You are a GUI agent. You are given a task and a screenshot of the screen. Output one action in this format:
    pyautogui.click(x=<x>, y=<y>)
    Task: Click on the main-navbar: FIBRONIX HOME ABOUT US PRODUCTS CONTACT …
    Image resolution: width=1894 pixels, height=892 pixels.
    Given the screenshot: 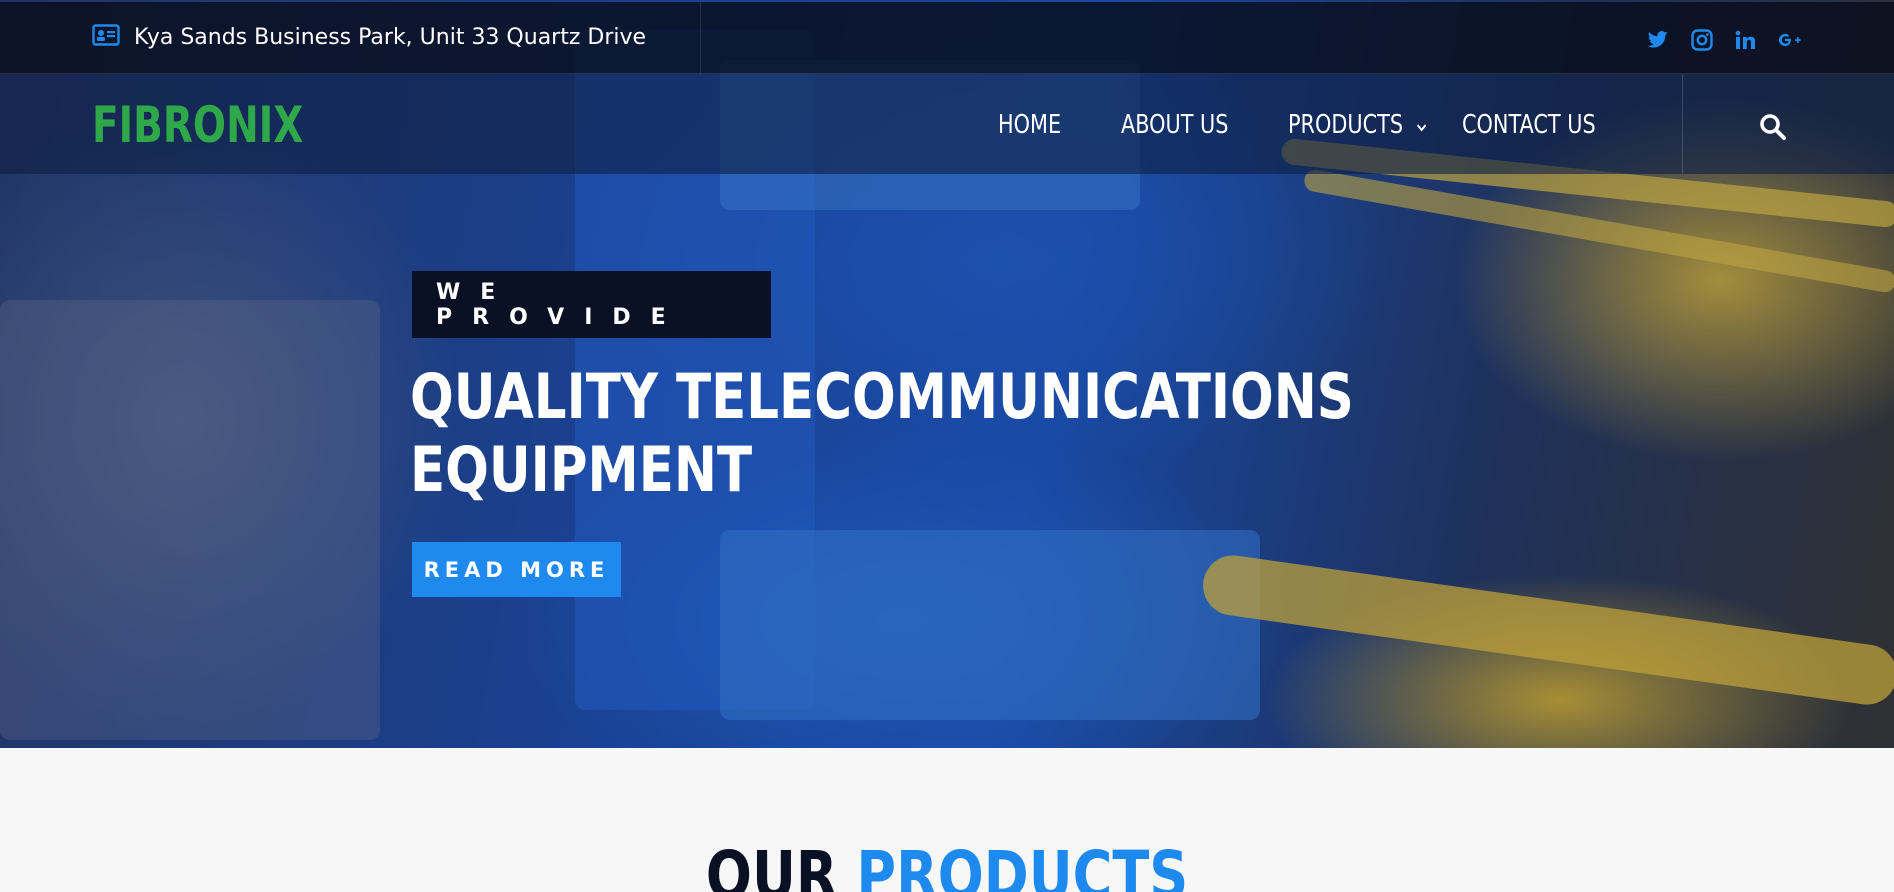 What is the action you would take?
    pyautogui.click(x=947, y=124)
    